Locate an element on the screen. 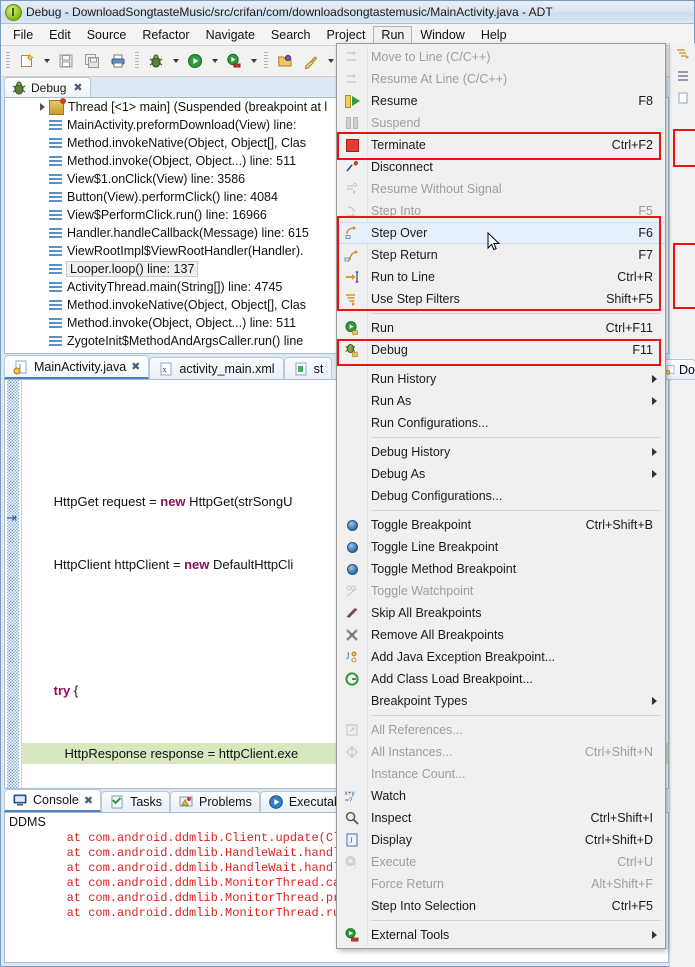 The image size is (695, 967). menu-item-run: Run Ctrl+F11 is located at coordinates (501, 328).